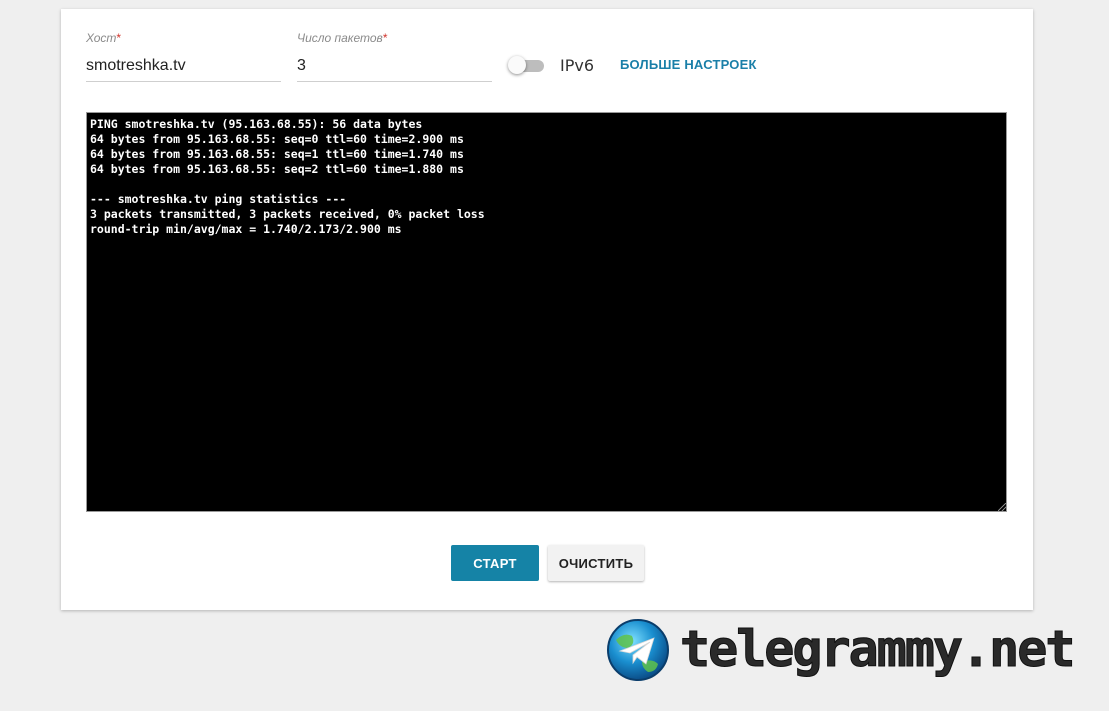 This screenshot has width=1109, height=711. Describe the element at coordinates (577, 65) in the screenshot. I see `ipv6-label: IPv6` at that location.